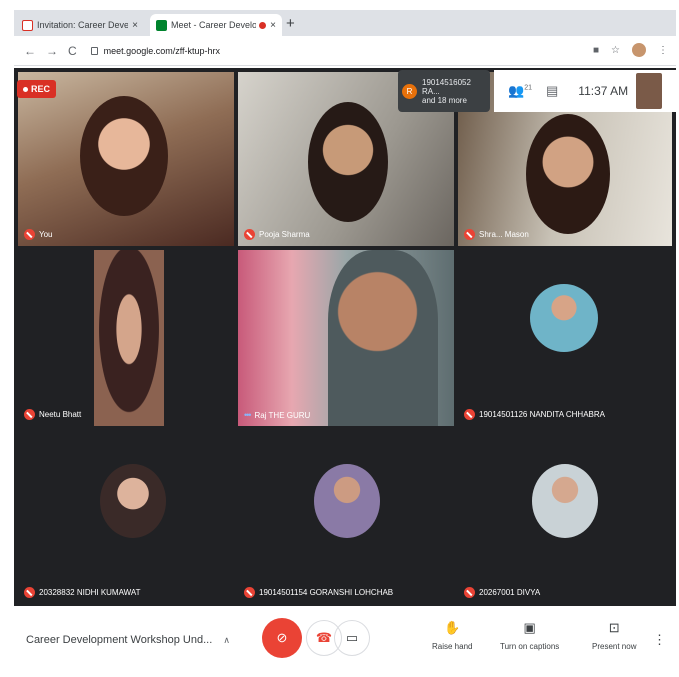  I want to click on people-icon: 👥21, so click(520, 91).